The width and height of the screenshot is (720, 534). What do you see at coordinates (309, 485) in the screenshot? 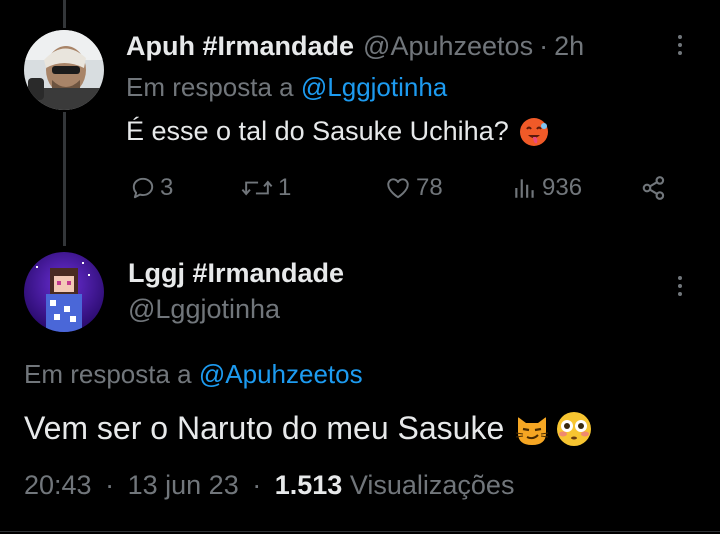
I see `views-count: 1.513` at bounding box center [309, 485].